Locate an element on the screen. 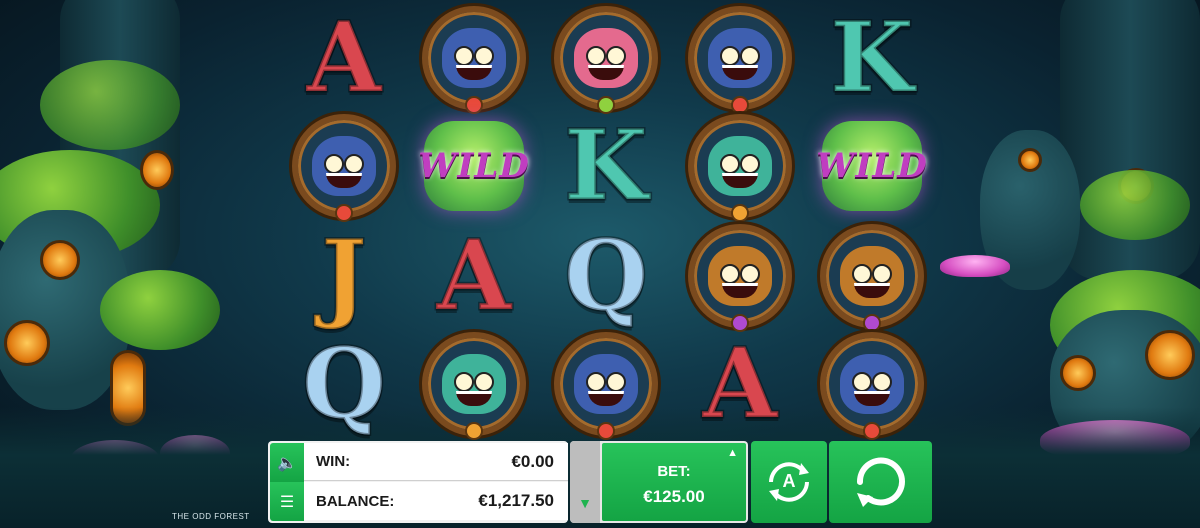 Image resolution: width=1200 pixels, height=528 pixels. fairy-symbol is located at coordinates (606, 59).